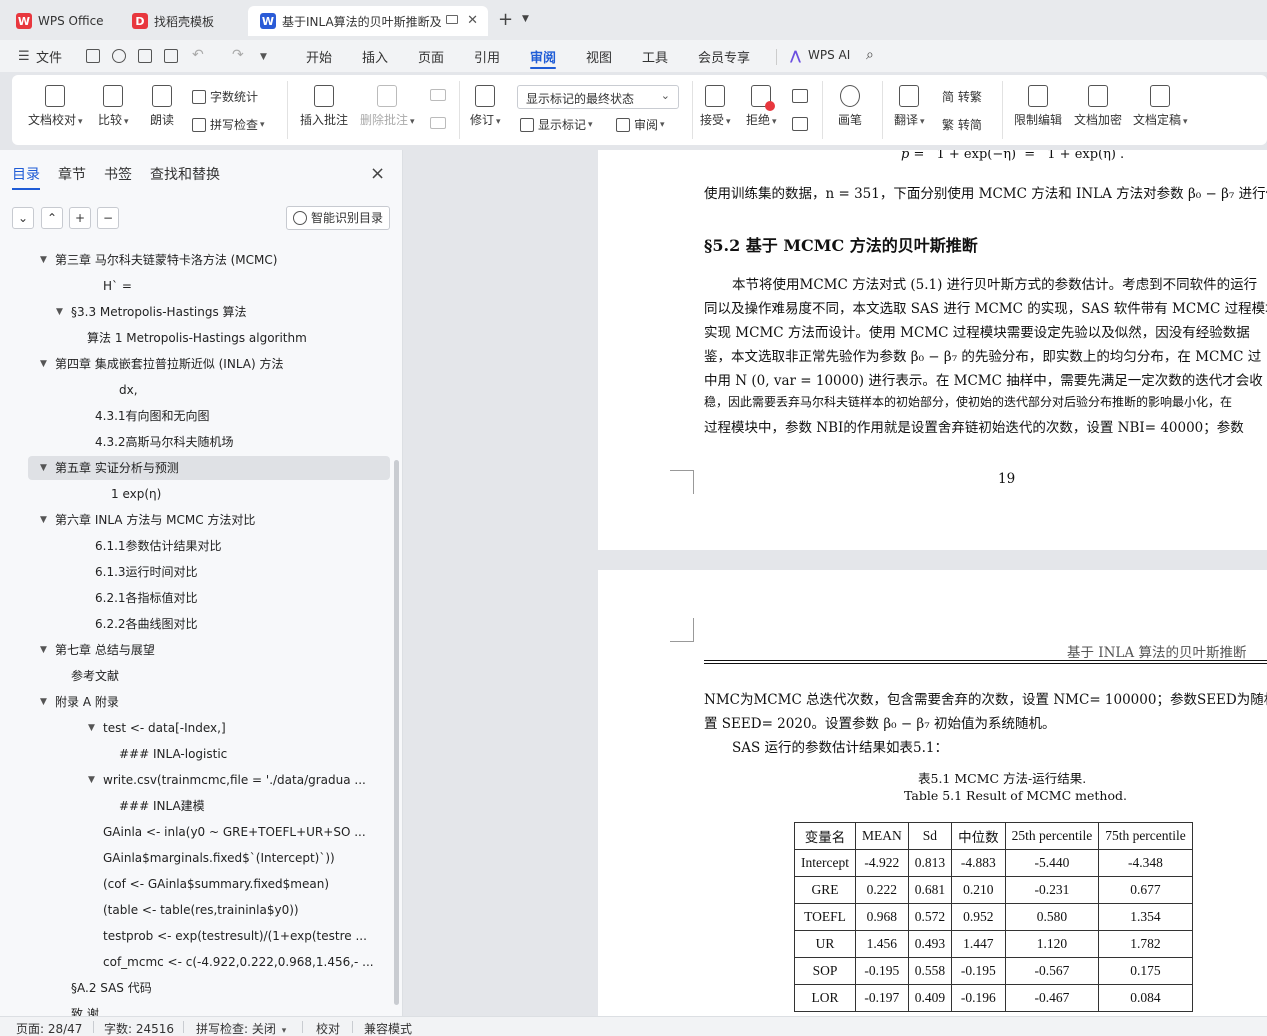 The width and height of the screenshot is (1267, 1036). I want to click on toc-item: ▼ test <- data[-Index,], so click(195, 728).